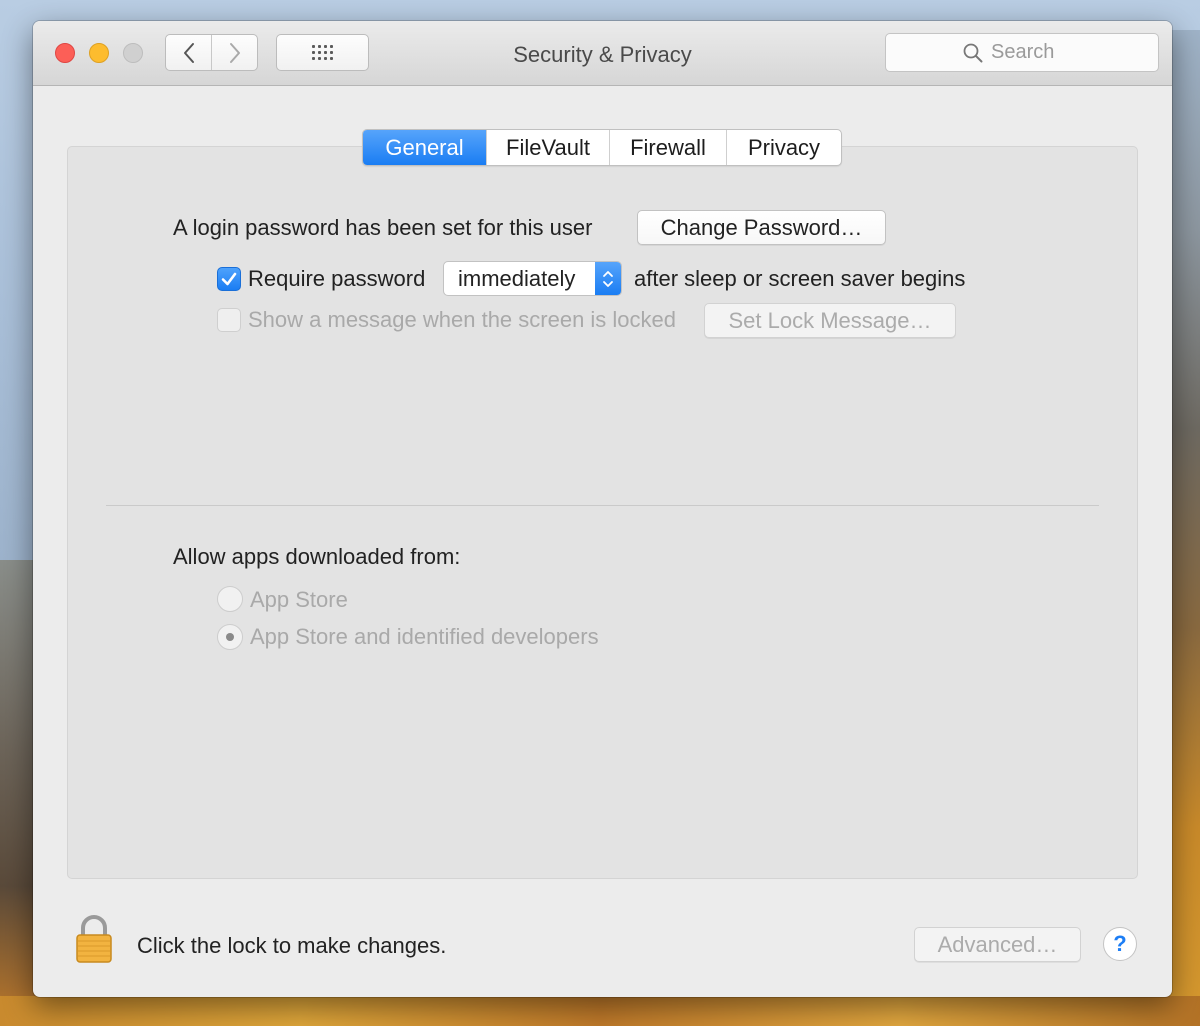  Describe the element at coordinates (667, 147) in the screenshot. I see `tab-firewall: Firewall` at that location.